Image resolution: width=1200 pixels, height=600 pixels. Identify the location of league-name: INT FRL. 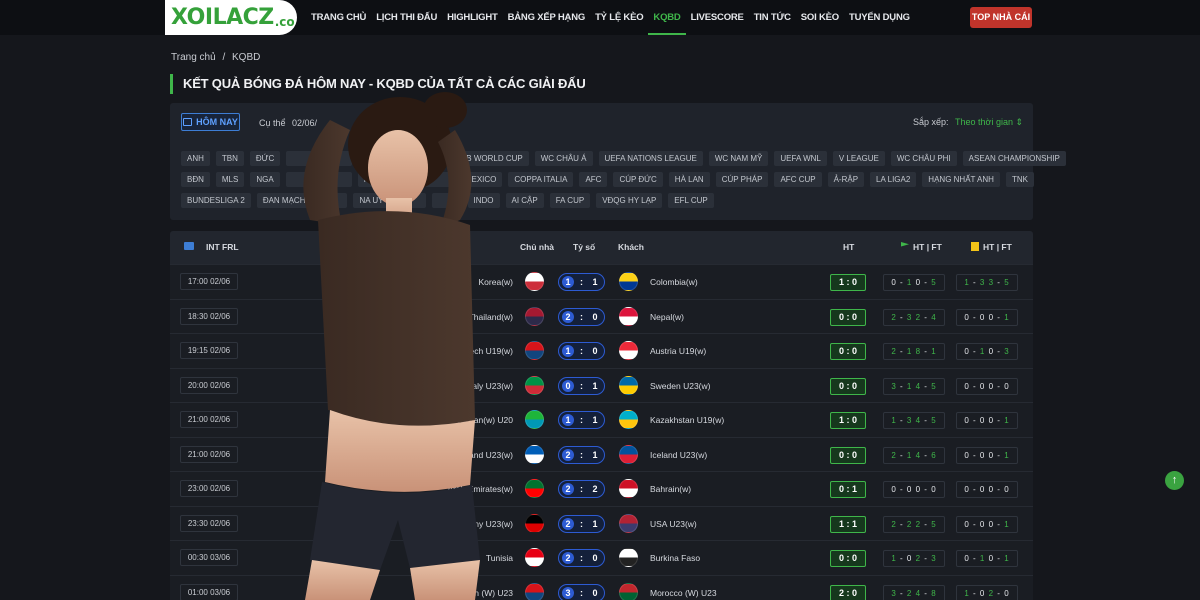
(222, 247).